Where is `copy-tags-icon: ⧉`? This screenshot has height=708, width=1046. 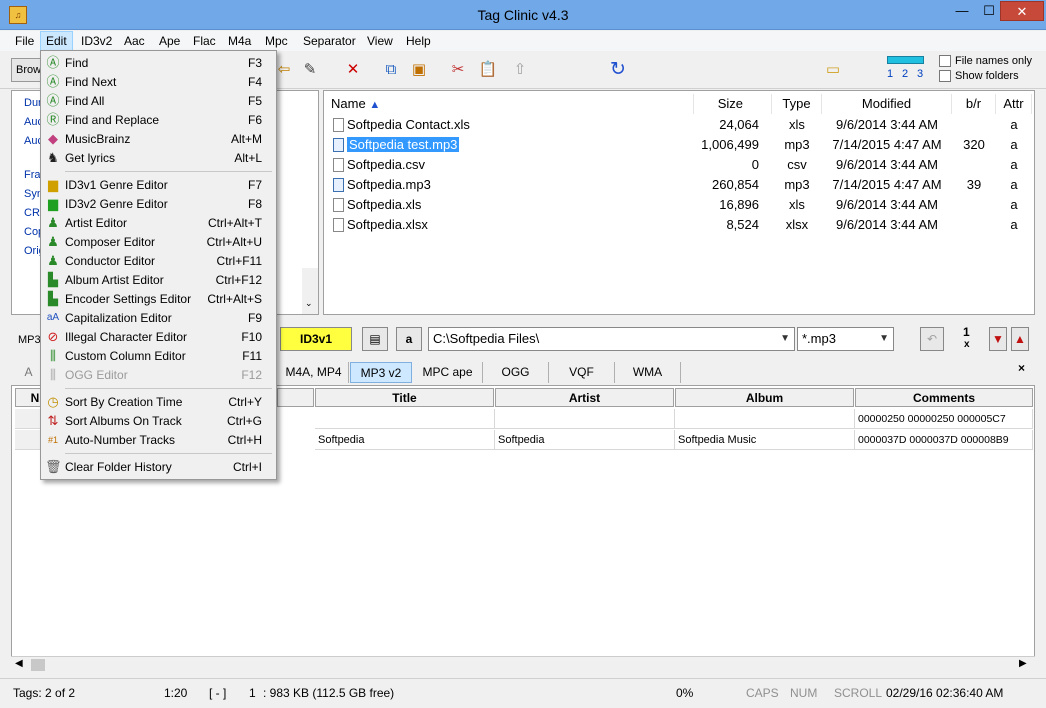 copy-tags-icon: ⧉ is located at coordinates (391, 70).